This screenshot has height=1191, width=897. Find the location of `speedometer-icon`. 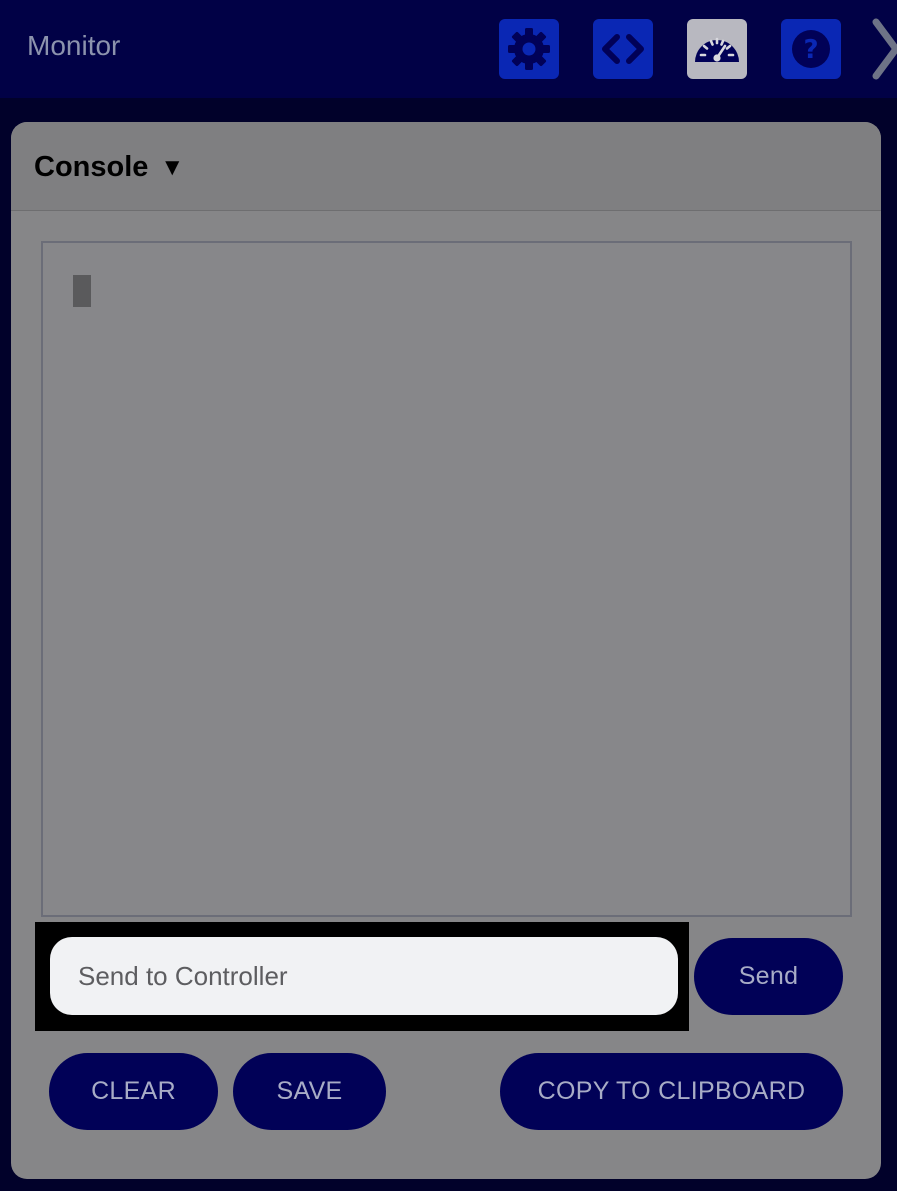

speedometer-icon is located at coordinates (717, 49).